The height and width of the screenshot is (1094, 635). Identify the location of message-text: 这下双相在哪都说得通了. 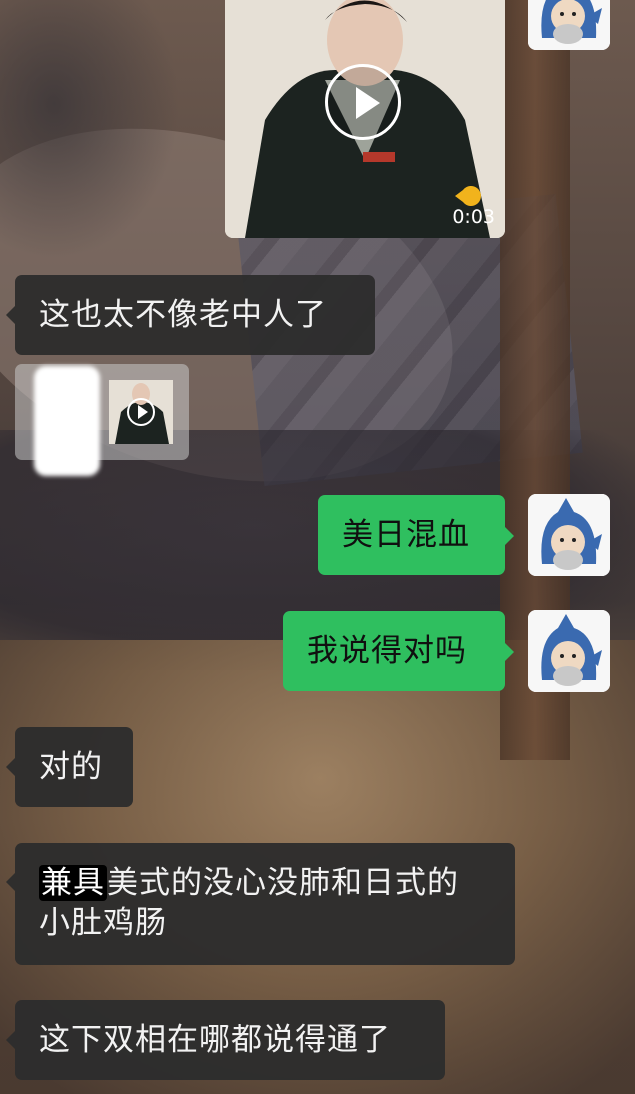
(215, 1040).